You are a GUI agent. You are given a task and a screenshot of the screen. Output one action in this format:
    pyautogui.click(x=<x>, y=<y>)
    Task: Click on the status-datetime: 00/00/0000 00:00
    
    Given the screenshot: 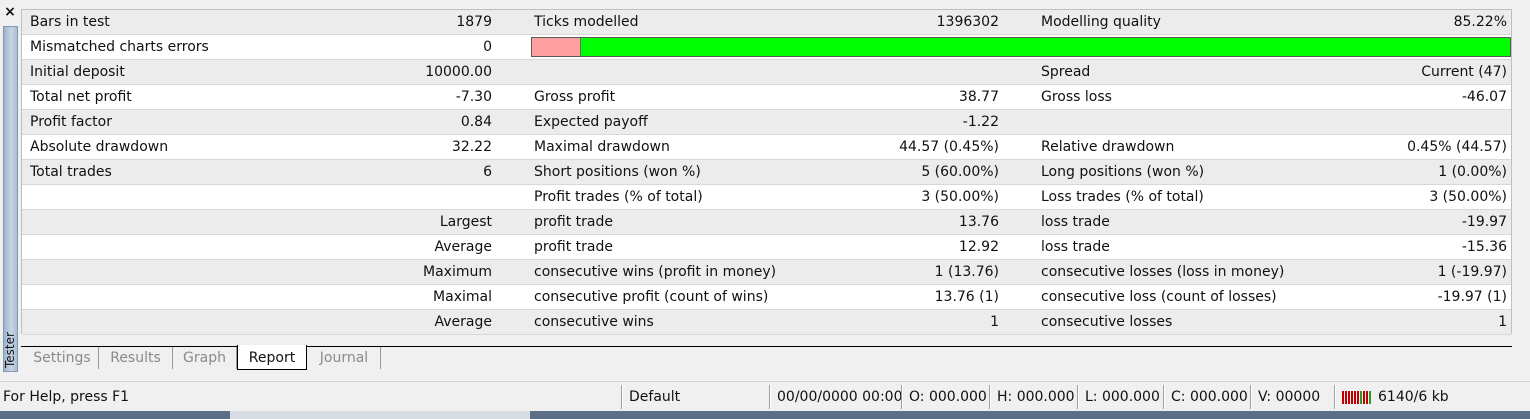 What is the action you would take?
    pyautogui.click(x=840, y=397)
    